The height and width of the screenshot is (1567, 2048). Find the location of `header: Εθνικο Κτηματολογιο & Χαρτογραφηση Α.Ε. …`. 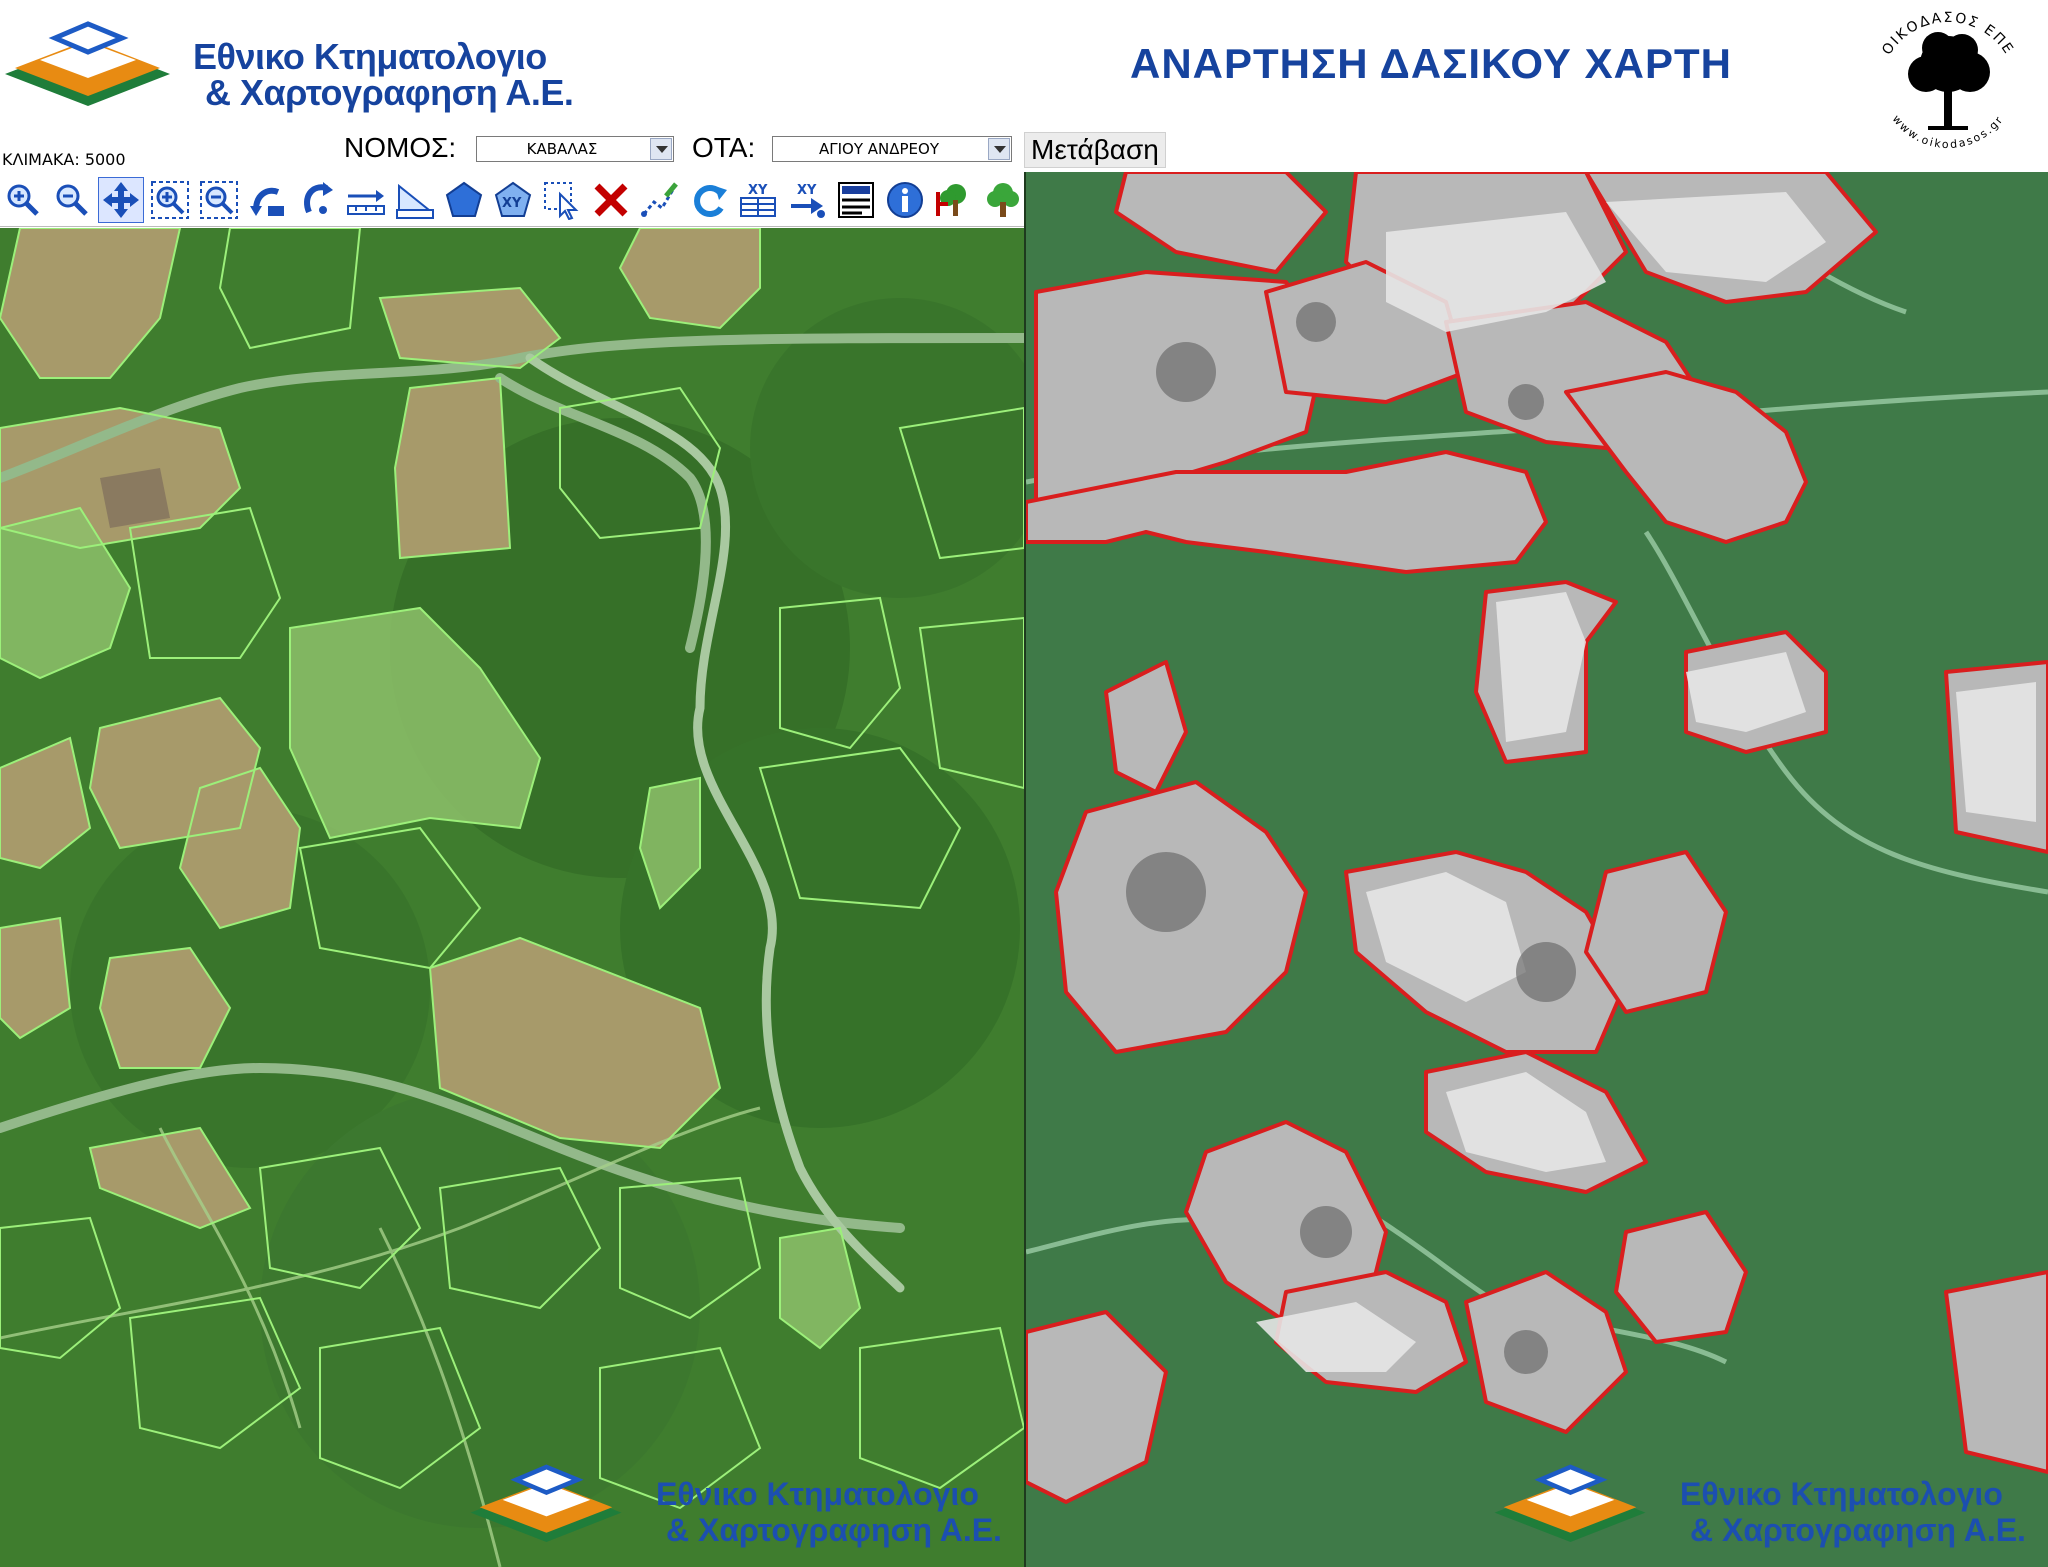

header: Εθνικο Κτηματολογιο & Χαρτογραφηση Α.Ε. … is located at coordinates (1024, 86).